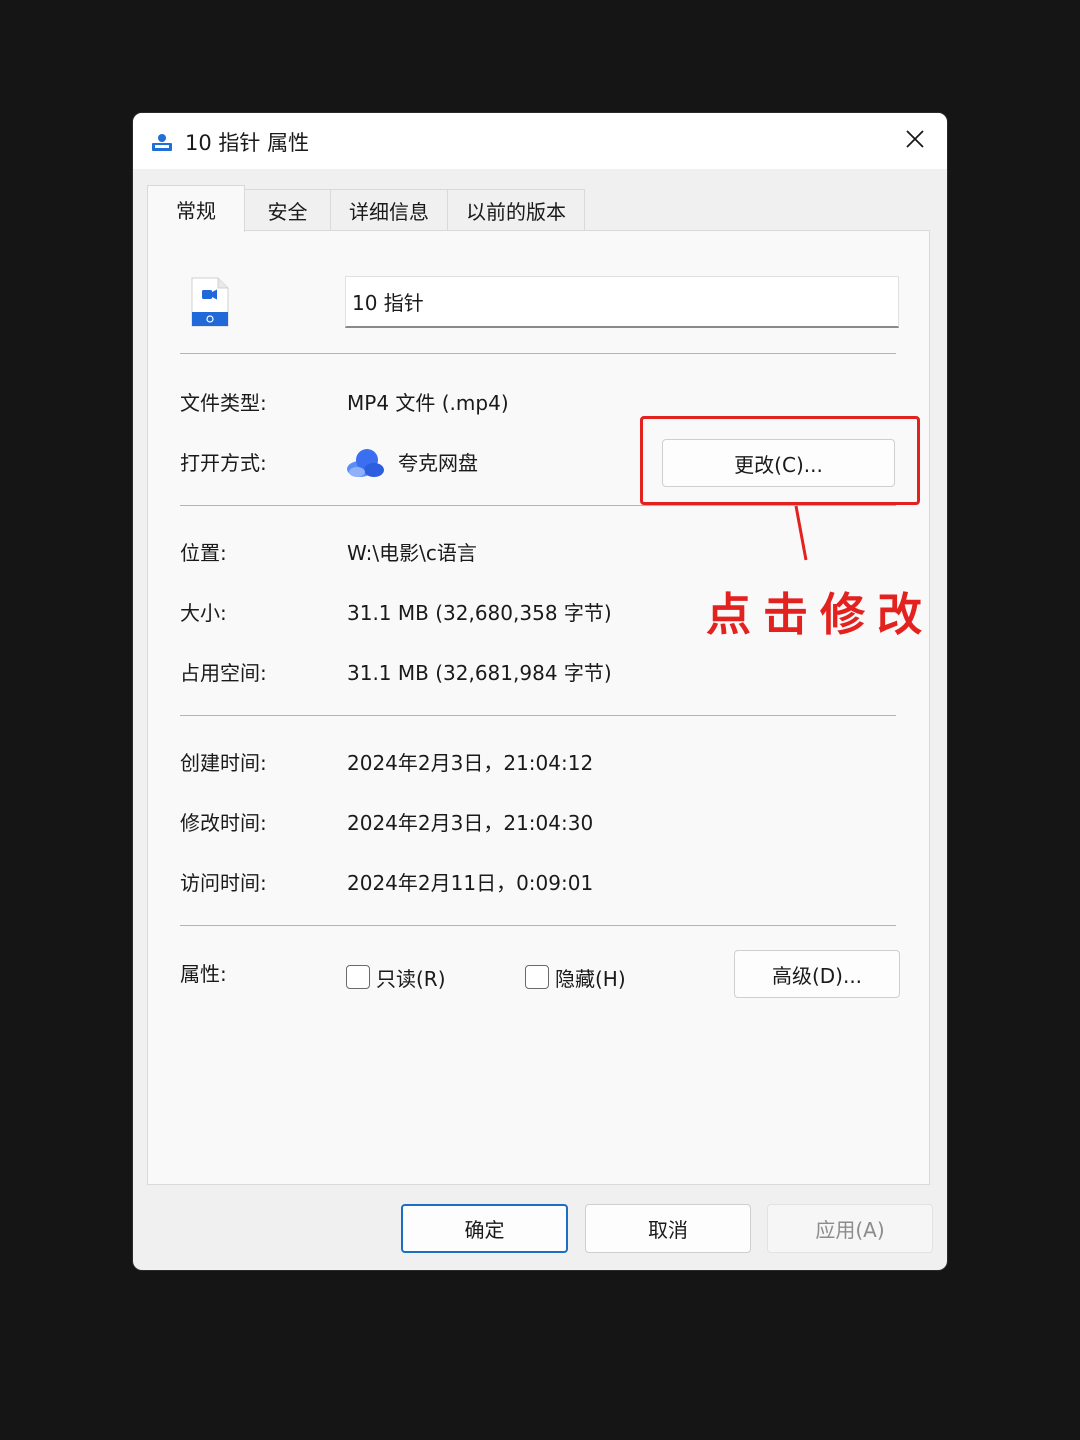 The height and width of the screenshot is (1440, 1080). What do you see at coordinates (196, 208) in the screenshot?
I see `tab-general: 常规` at bounding box center [196, 208].